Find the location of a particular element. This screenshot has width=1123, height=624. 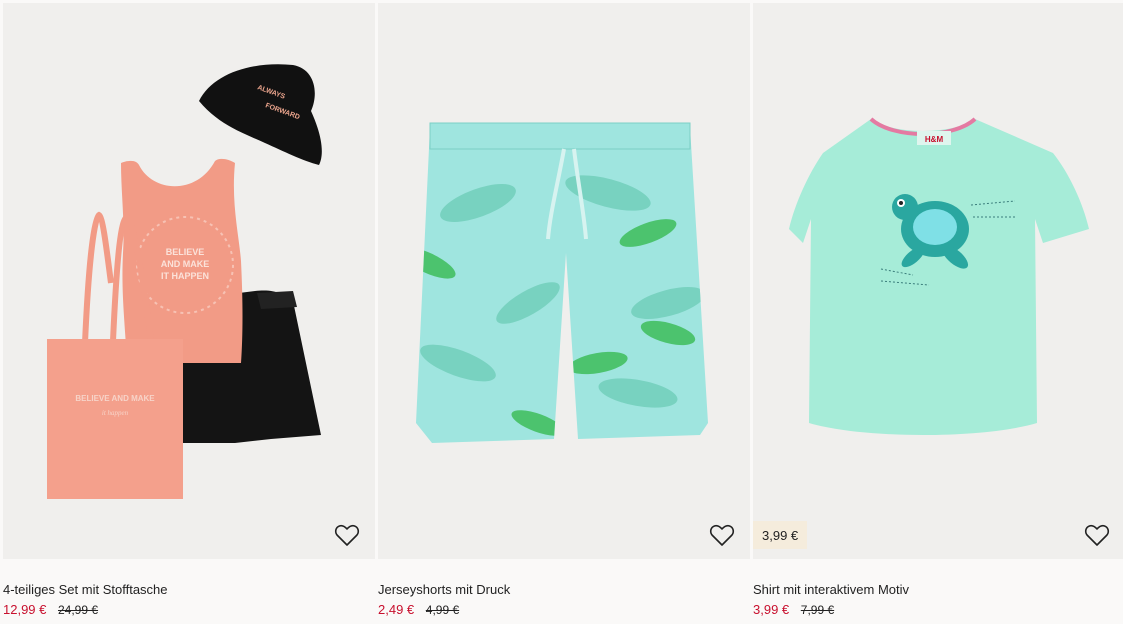

product-name: Shirt mit interaktivem Motiv is located at coordinates (831, 589).